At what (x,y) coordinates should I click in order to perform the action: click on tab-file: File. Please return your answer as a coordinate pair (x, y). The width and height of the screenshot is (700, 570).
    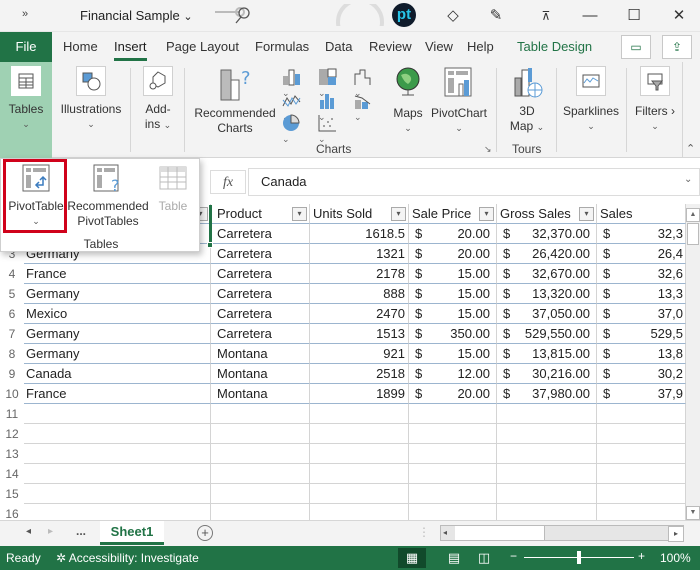
    Looking at the image, I should click on (26, 47).